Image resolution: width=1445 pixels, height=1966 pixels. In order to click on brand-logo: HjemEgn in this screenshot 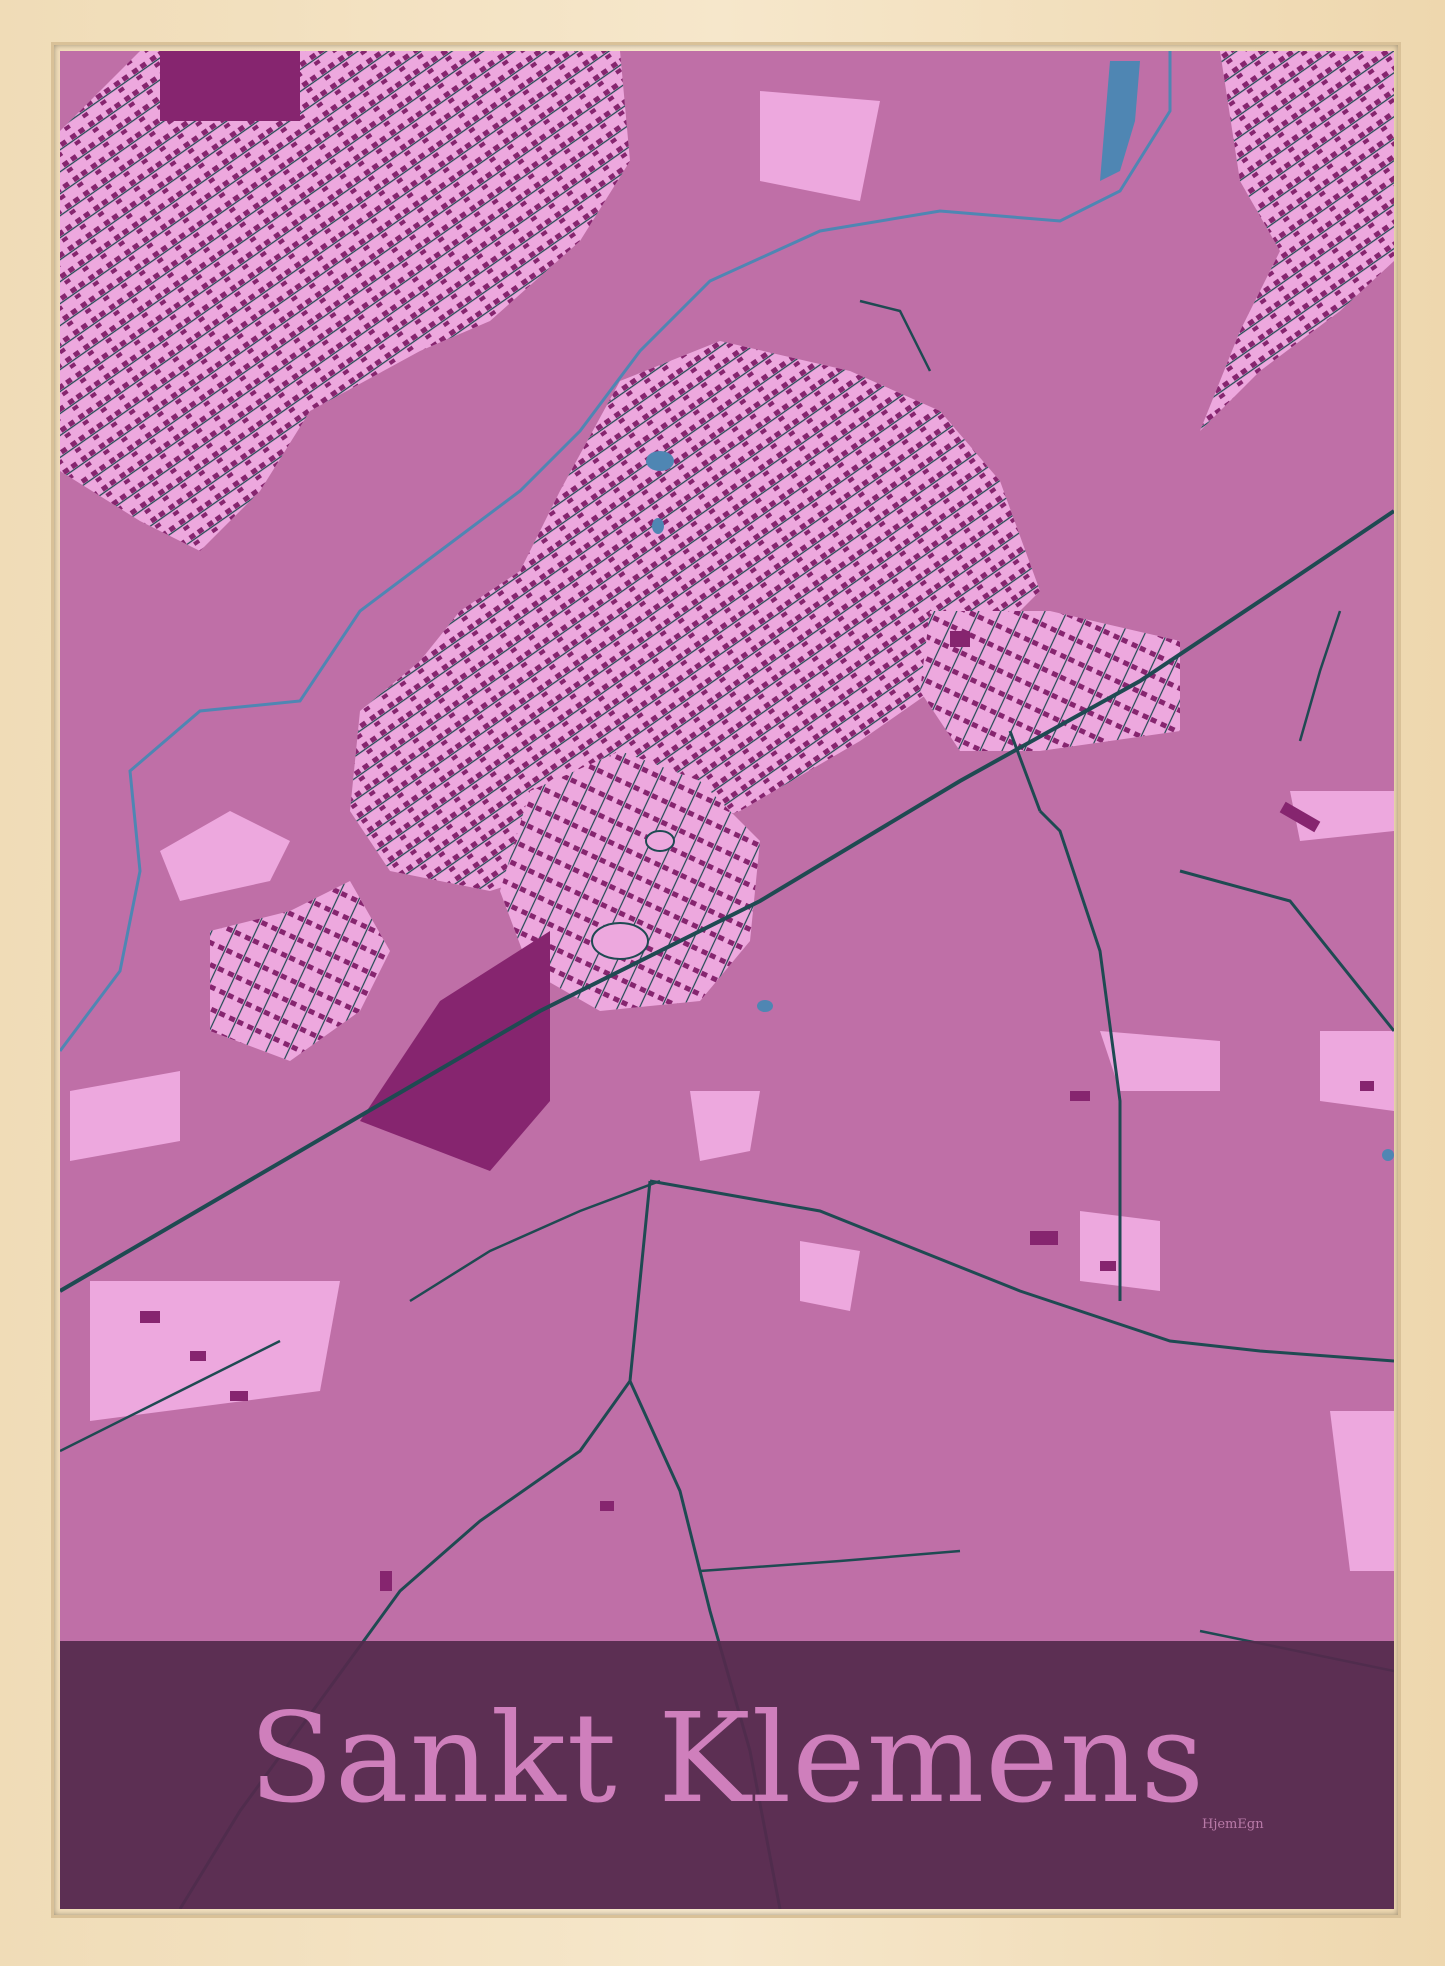, I will do `click(1233, 1824)`.